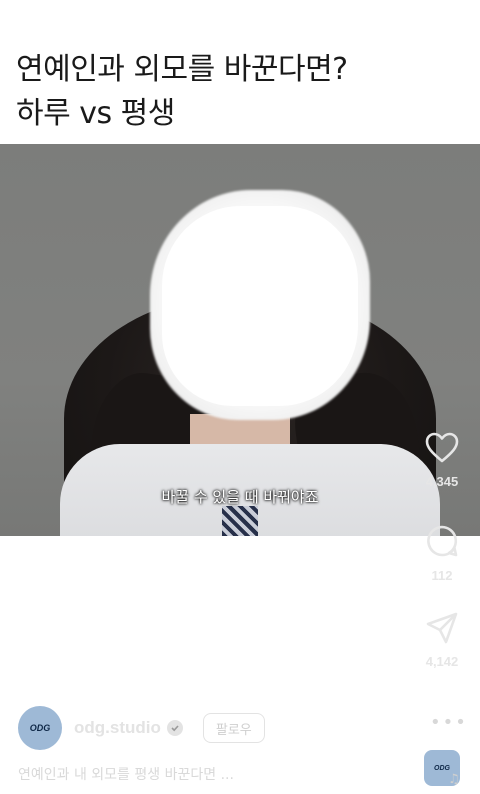 Image resolution: width=480 pixels, height=794 pixels. What do you see at coordinates (442, 447) in the screenshot?
I see `heart-icon` at bounding box center [442, 447].